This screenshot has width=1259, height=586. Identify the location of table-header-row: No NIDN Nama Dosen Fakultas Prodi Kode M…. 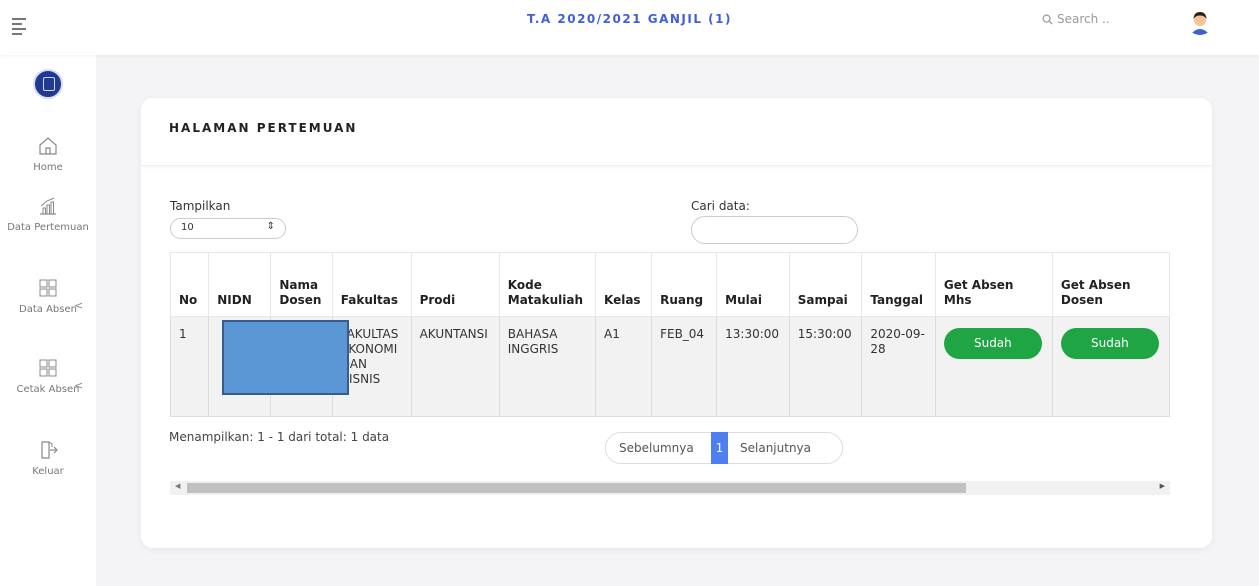
(670, 284).